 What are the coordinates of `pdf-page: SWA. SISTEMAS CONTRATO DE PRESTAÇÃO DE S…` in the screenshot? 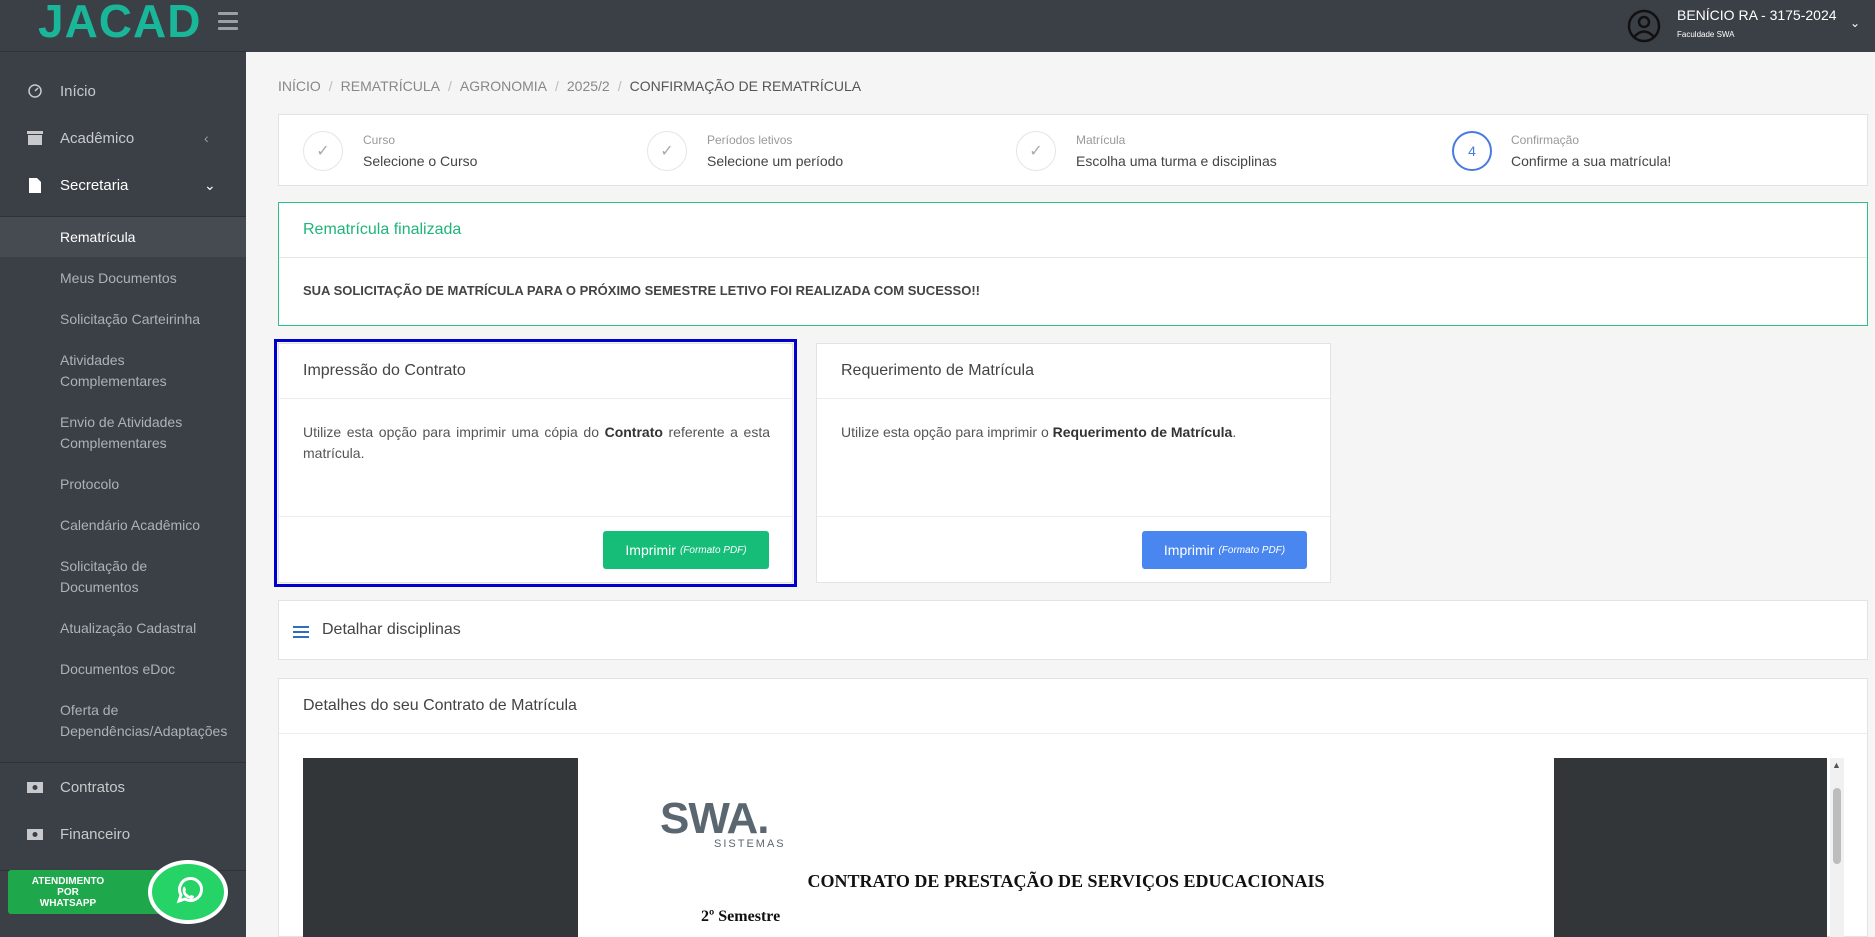 It's located at (1066, 847).